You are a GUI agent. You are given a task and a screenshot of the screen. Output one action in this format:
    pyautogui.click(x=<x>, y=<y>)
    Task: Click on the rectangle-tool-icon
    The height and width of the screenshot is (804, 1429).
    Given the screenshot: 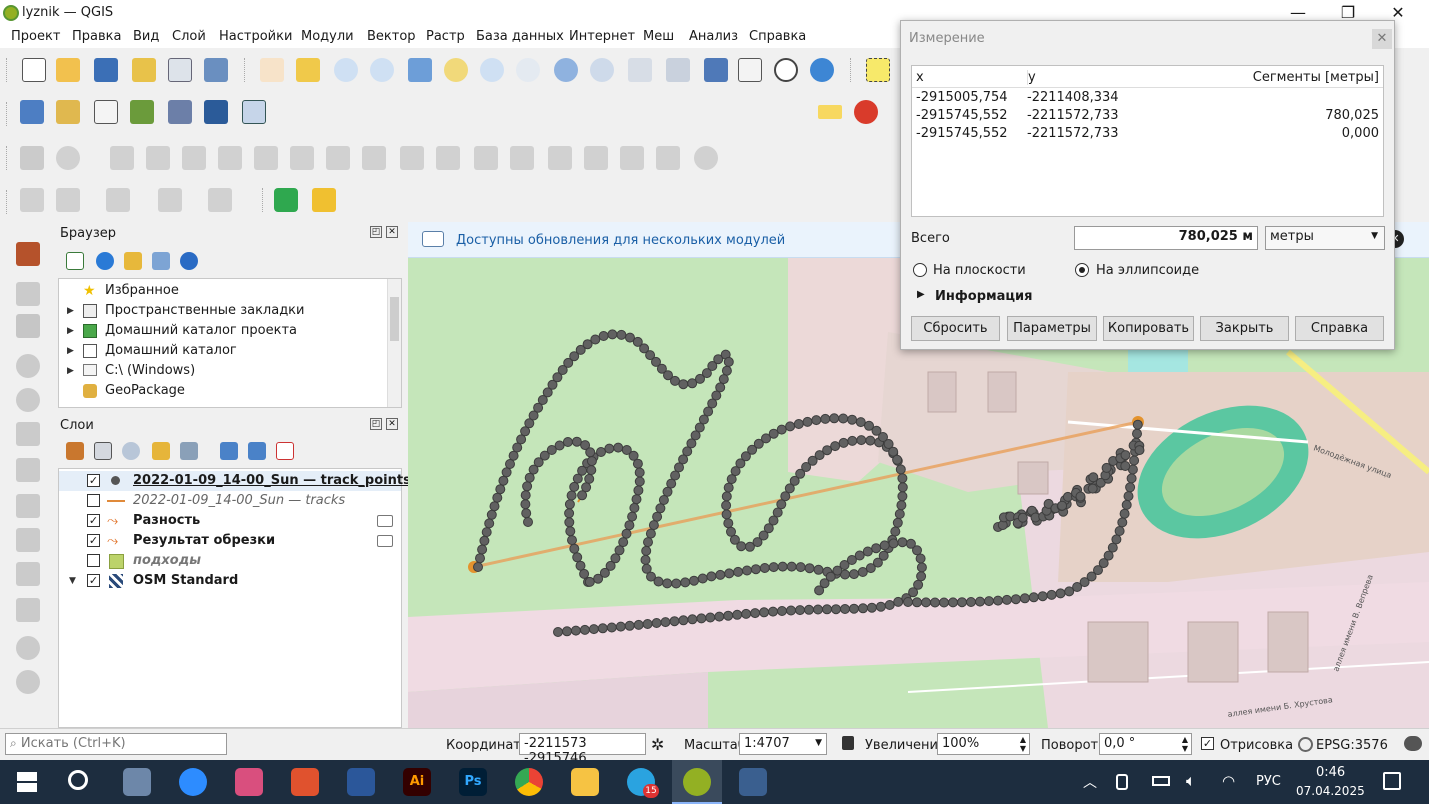 What is the action you would take?
    pyautogui.click(x=170, y=200)
    